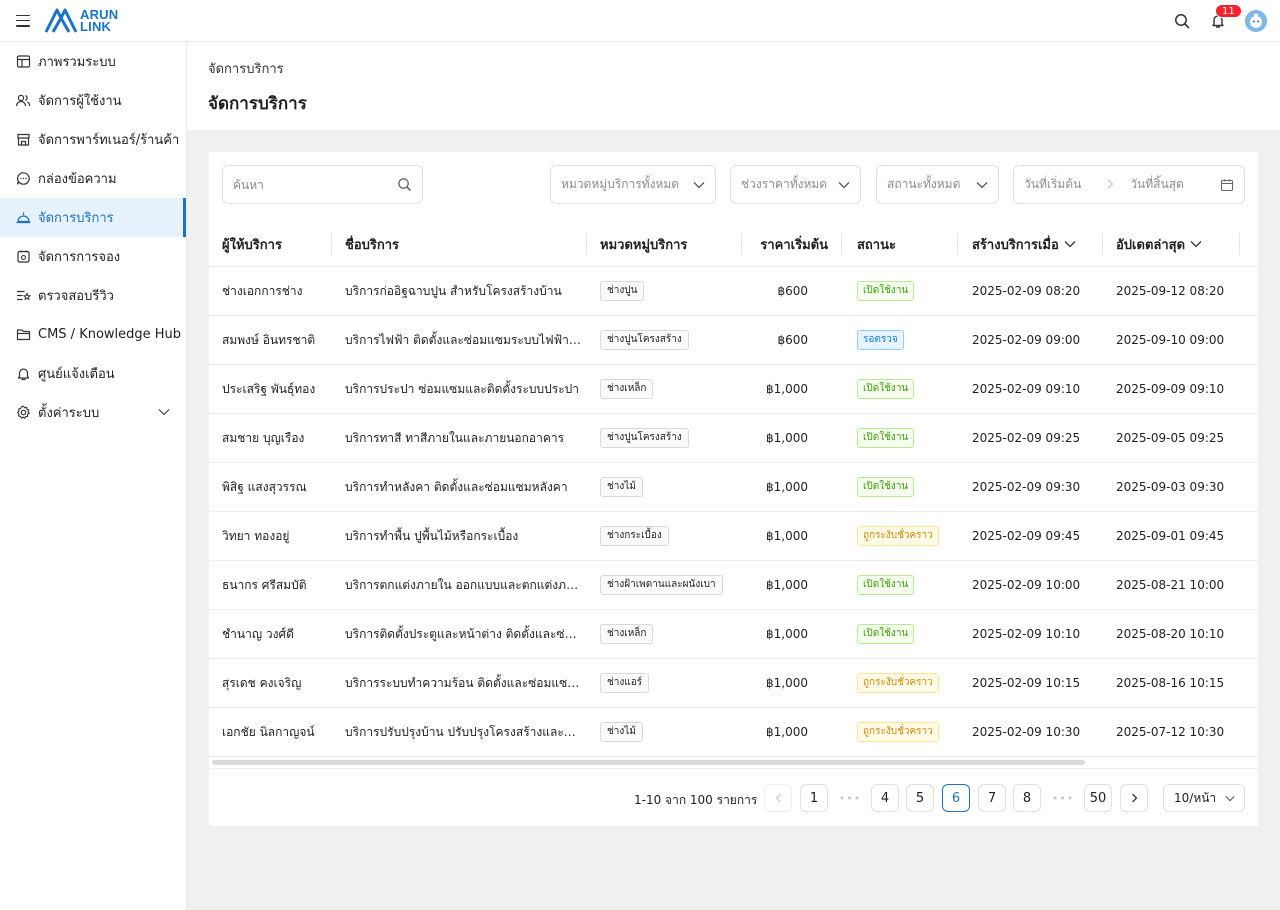 The height and width of the screenshot is (910, 1280). I want to click on chat-icon, so click(23, 179).